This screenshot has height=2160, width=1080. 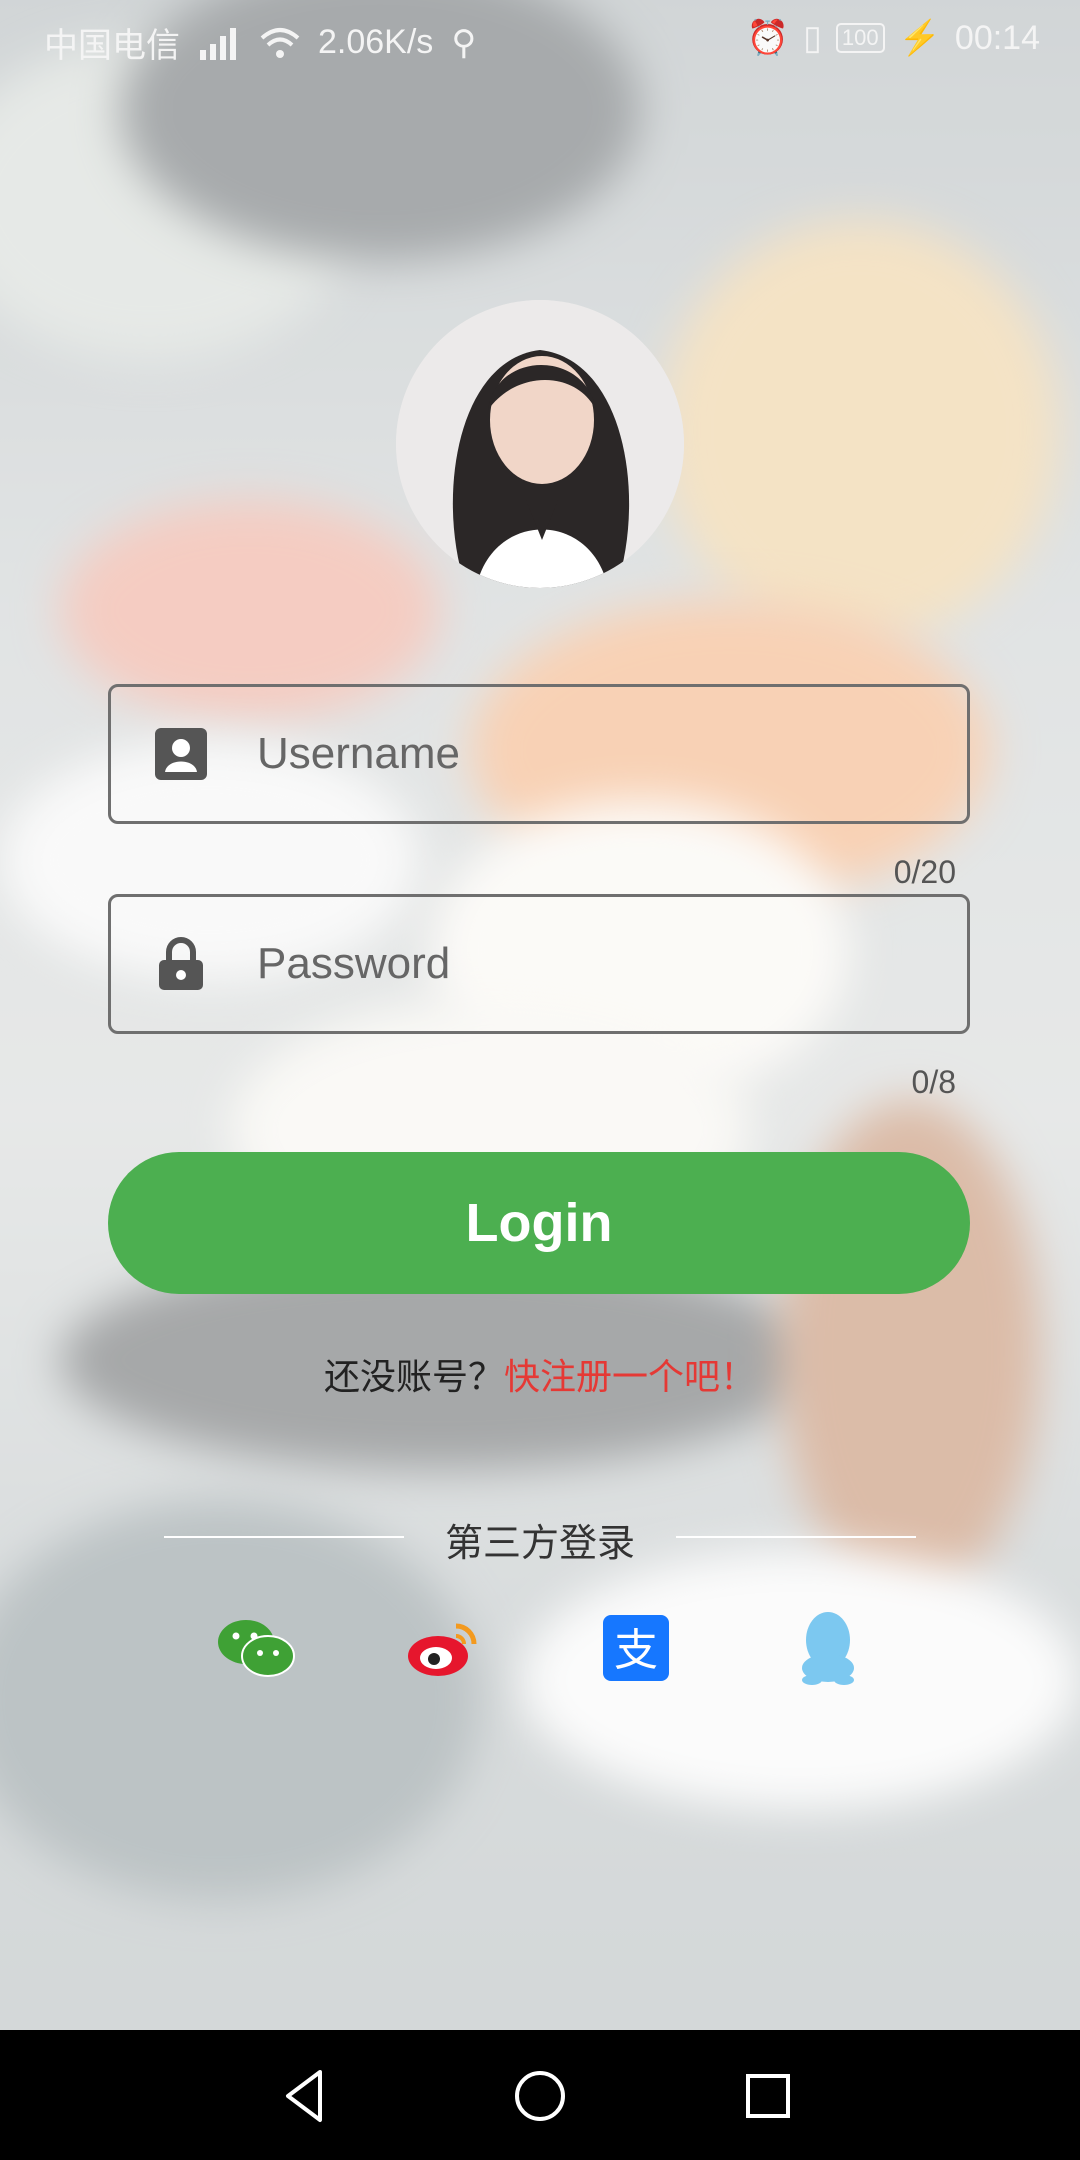 I want to click on lock-icon, so click(x=181, y=963).